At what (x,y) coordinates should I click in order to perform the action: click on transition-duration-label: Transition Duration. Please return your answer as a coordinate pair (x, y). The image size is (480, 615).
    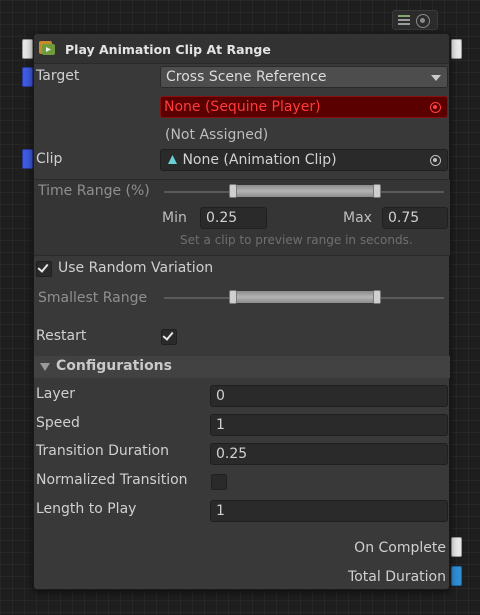
    Looking at the image, I should click on (102, 451).